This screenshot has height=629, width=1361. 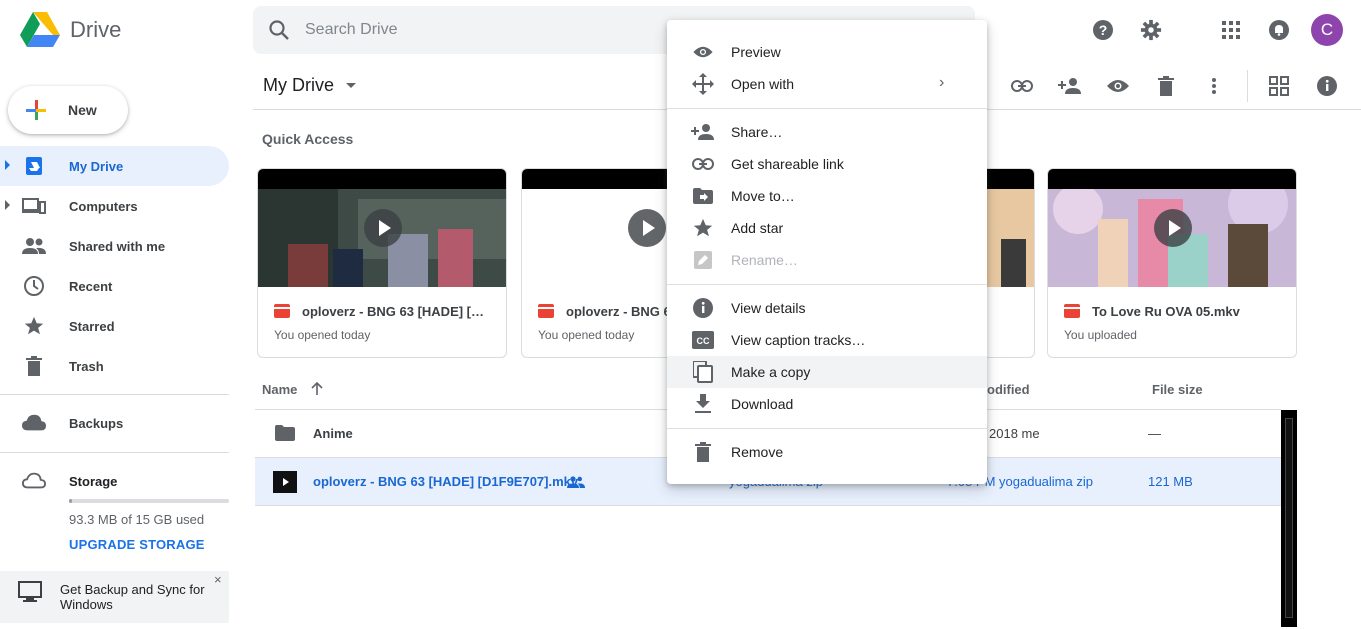 What do you see at coordinates (34, 166) in the screenshot?
I see `drive-icon` at bounding box center [34, 166].